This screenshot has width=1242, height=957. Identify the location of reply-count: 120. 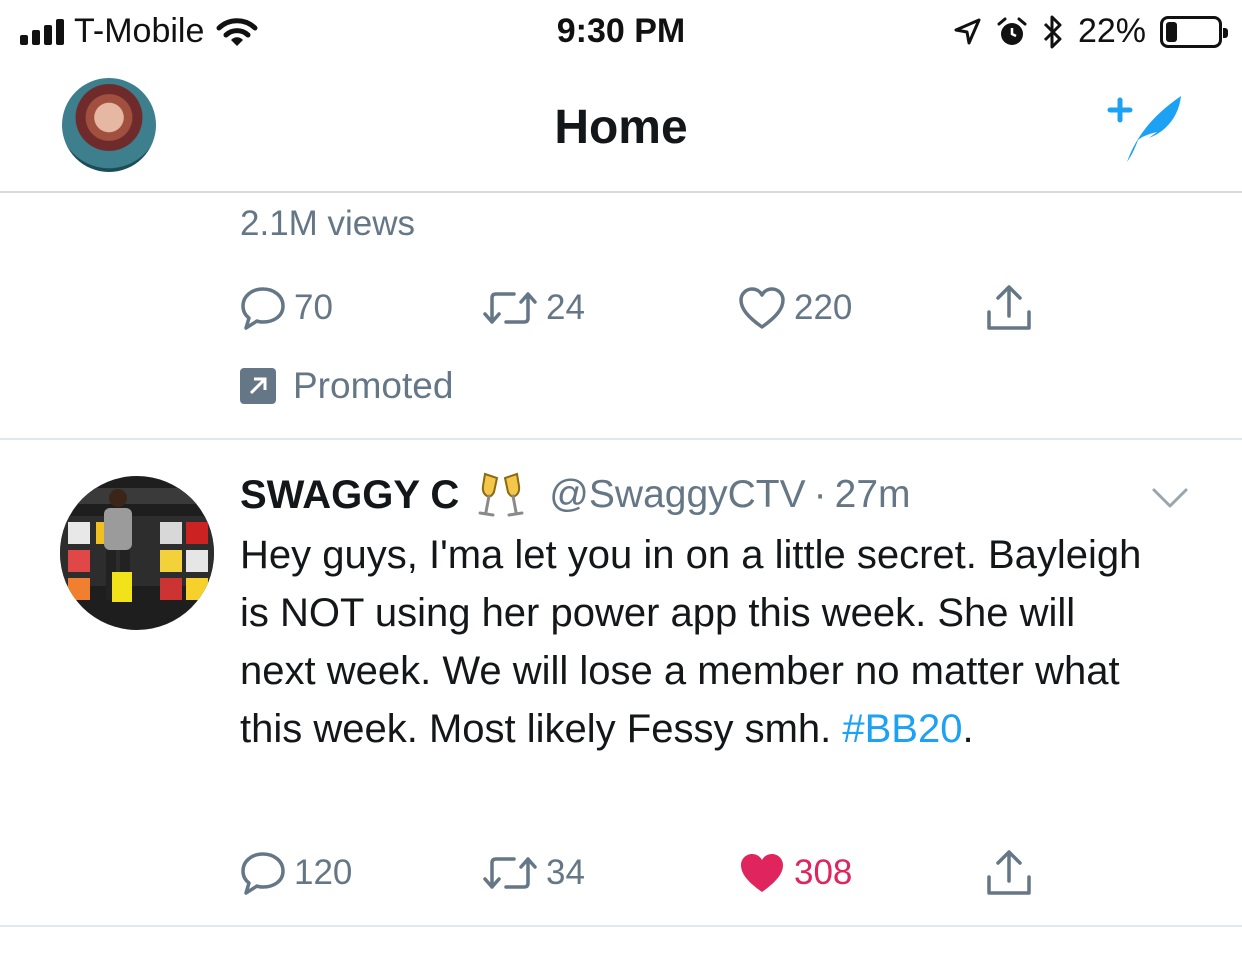
(323, 872).